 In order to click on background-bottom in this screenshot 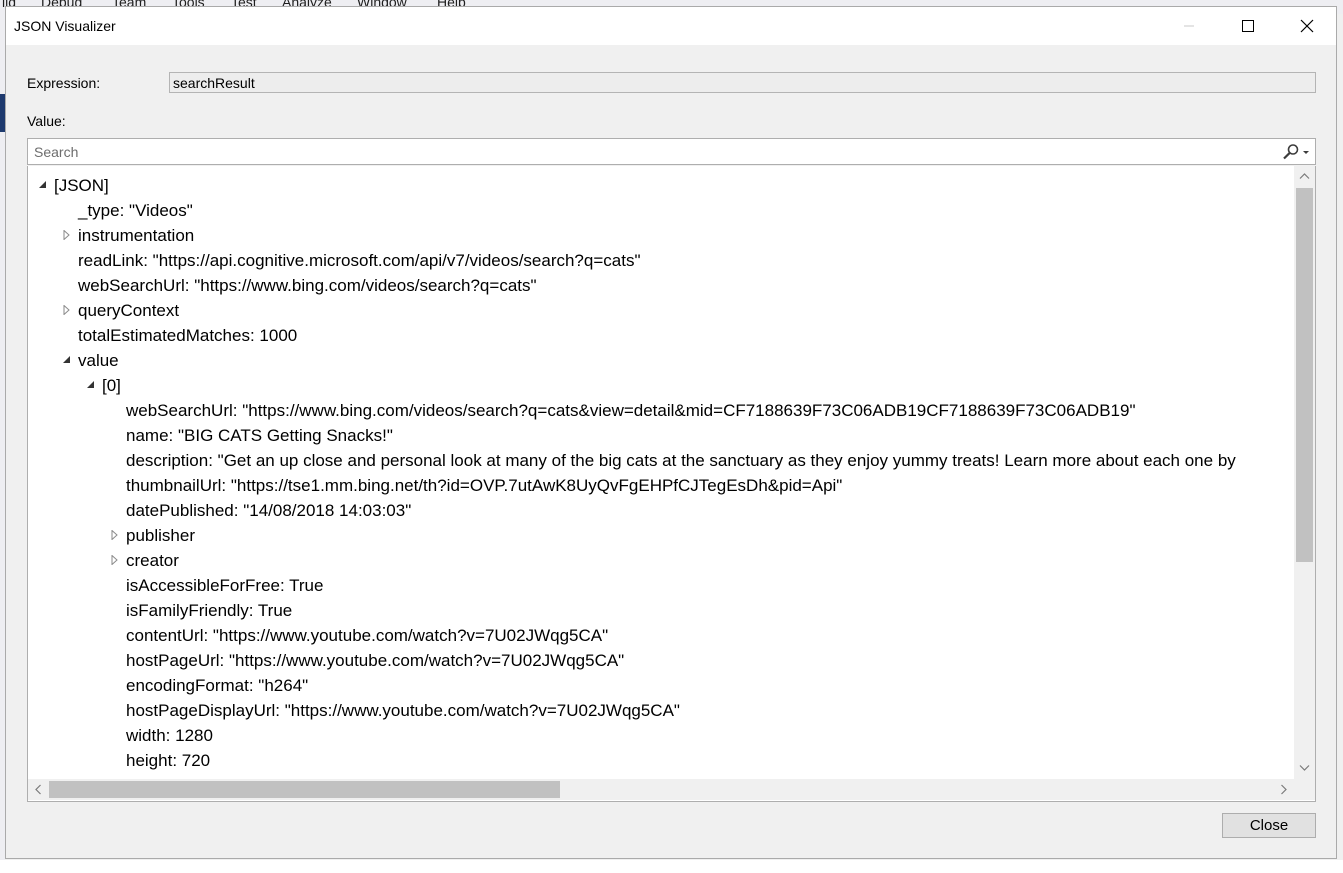, I will do `click(671, 866)`.